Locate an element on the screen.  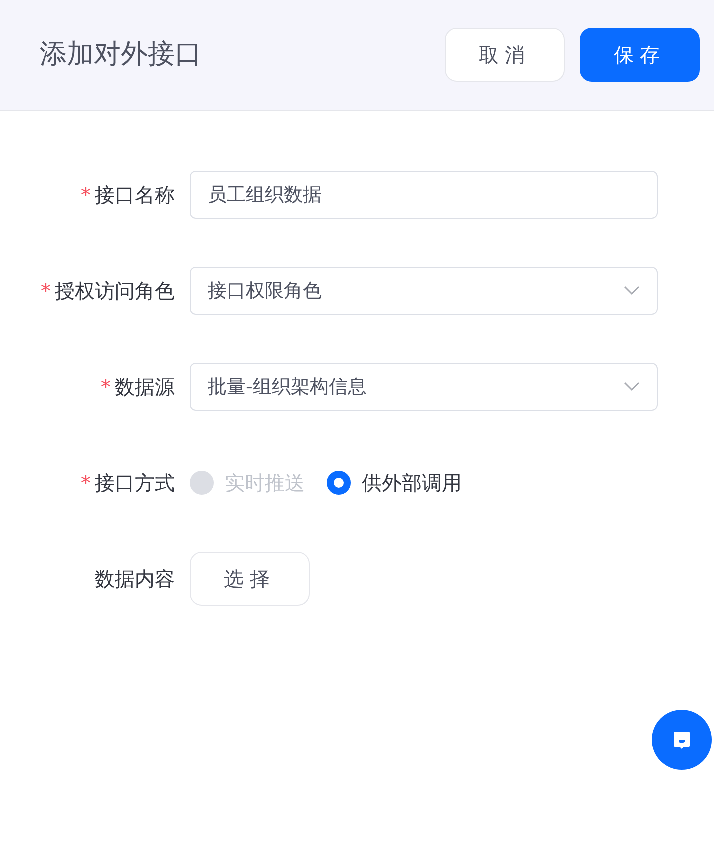
field-label: 接口方式 is located at coordinates (135, 483).